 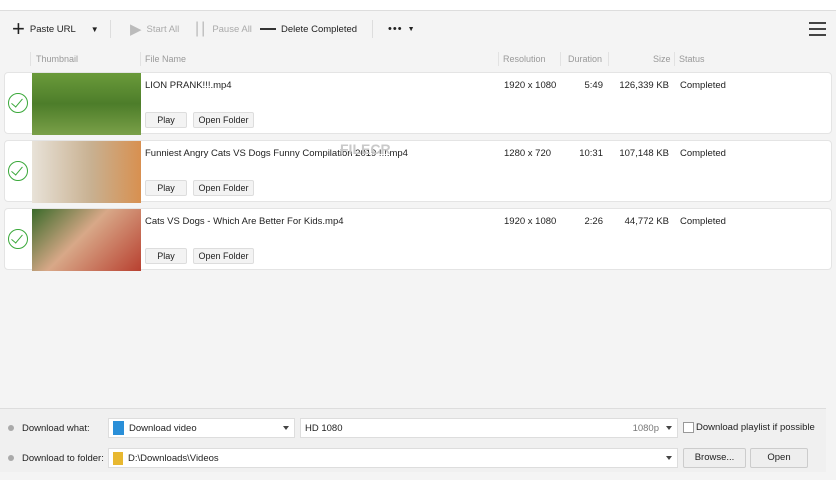 I want to click on pause-all-button: || Pause All, so click(x=223, y=29).